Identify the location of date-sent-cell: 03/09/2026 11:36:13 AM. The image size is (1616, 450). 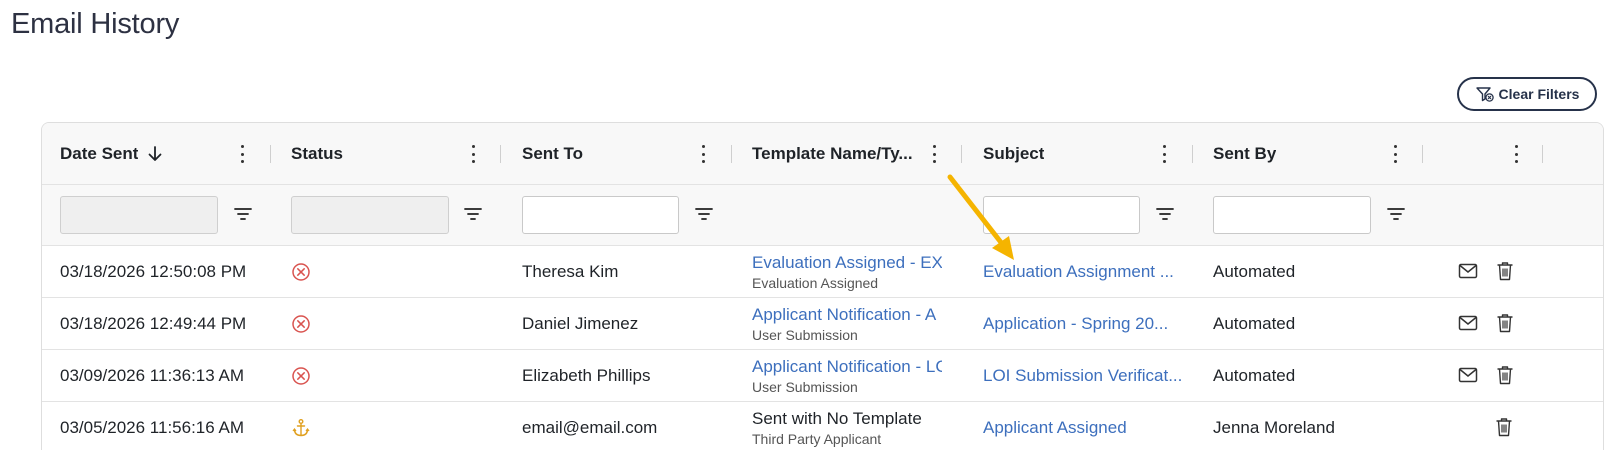
(152, 375).